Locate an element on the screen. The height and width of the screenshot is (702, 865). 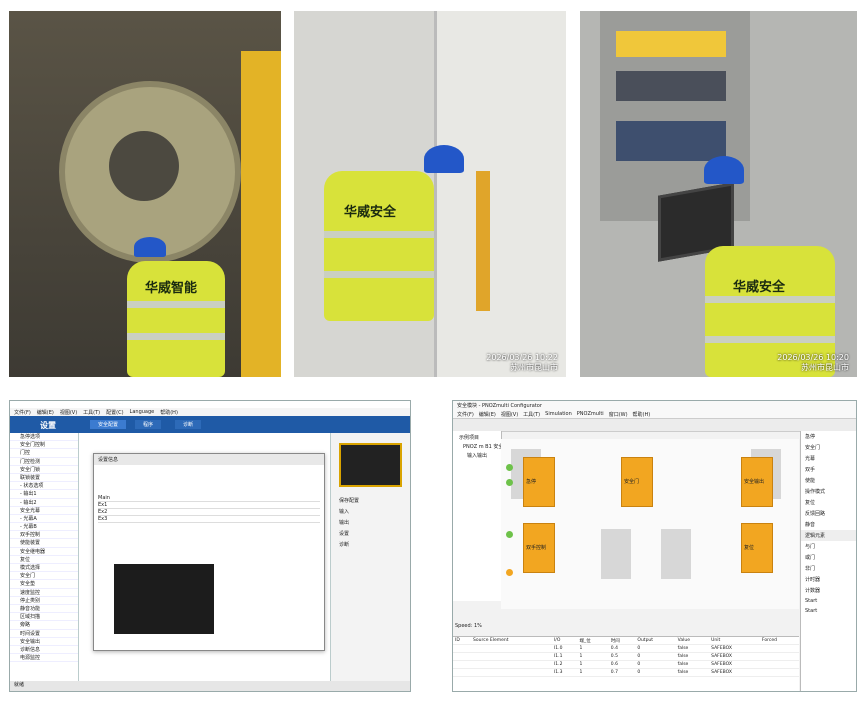
table-row: I1.3 1 0.7 0 false SAFEBOX is located at coordinates (626, 672).